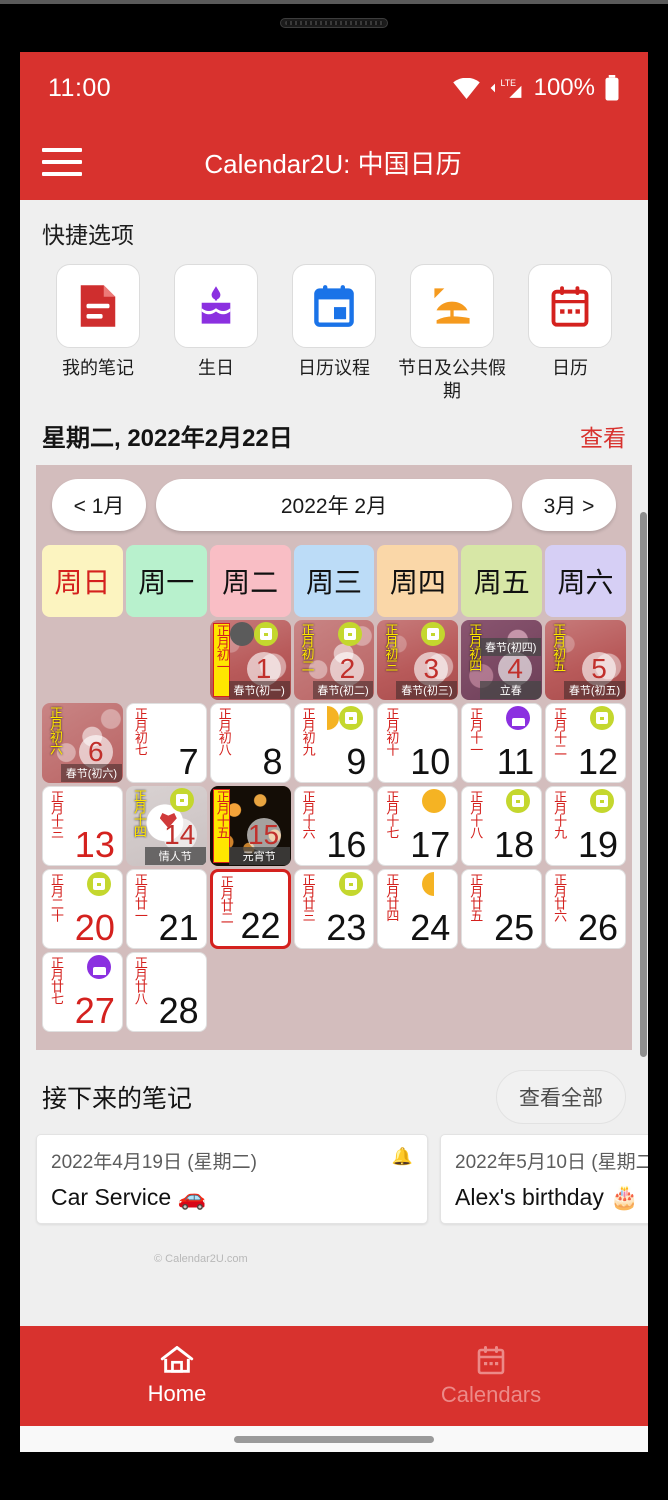 This screenshot has height=1500, width=668. I want to click on shortcut-label: 日历, so click(570, 368).